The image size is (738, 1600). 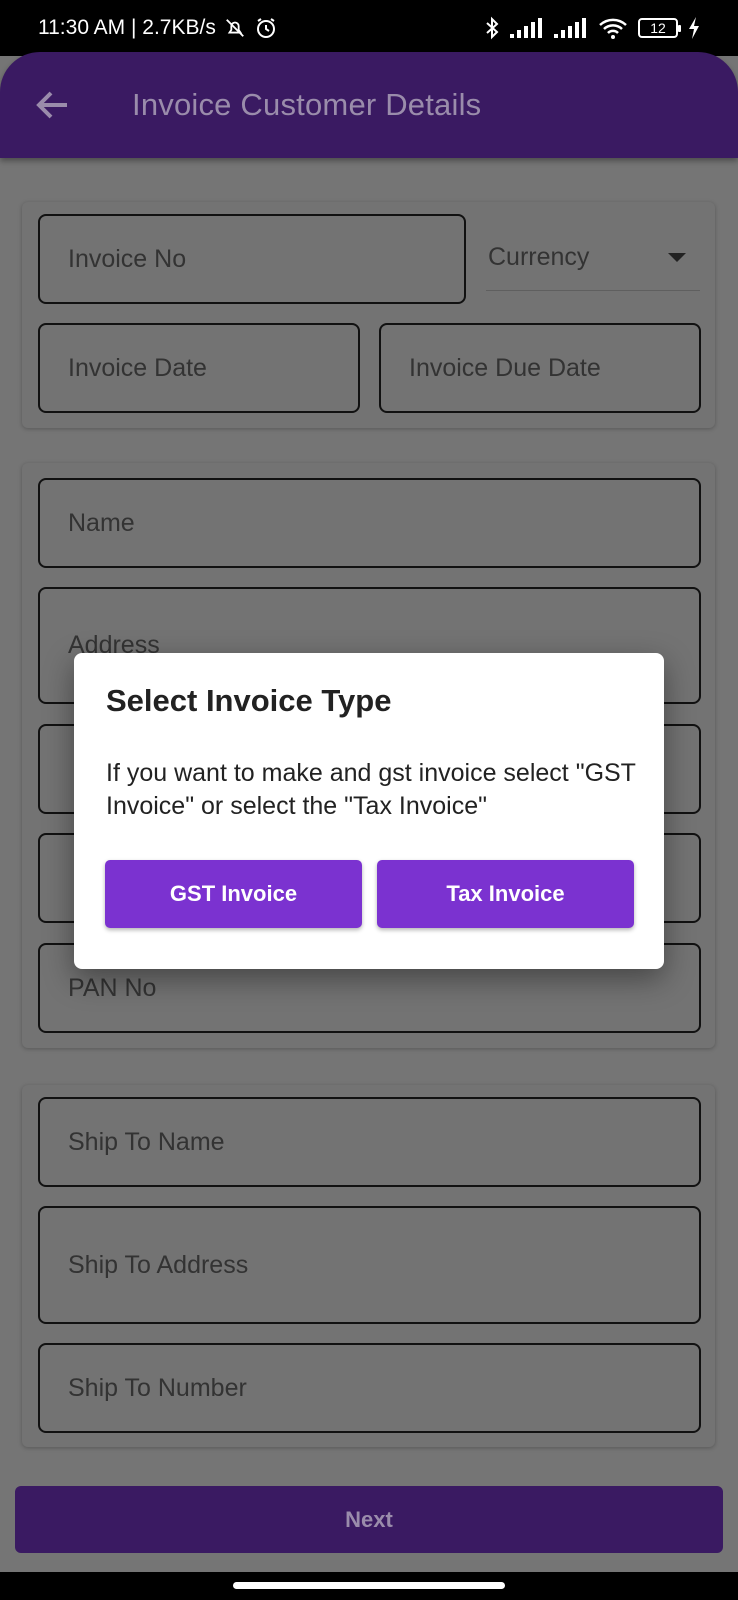 I want to click on alarm-icon, so click(x=266, y=28).